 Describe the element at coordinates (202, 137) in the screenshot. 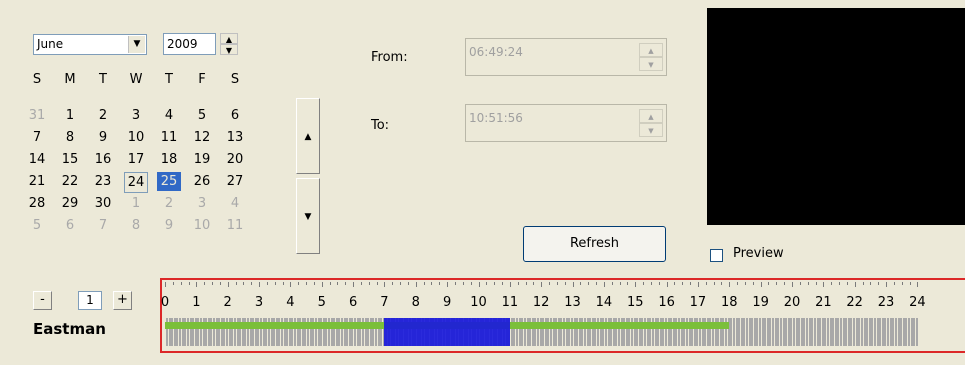

I see `calendar-day: 12` at that location.